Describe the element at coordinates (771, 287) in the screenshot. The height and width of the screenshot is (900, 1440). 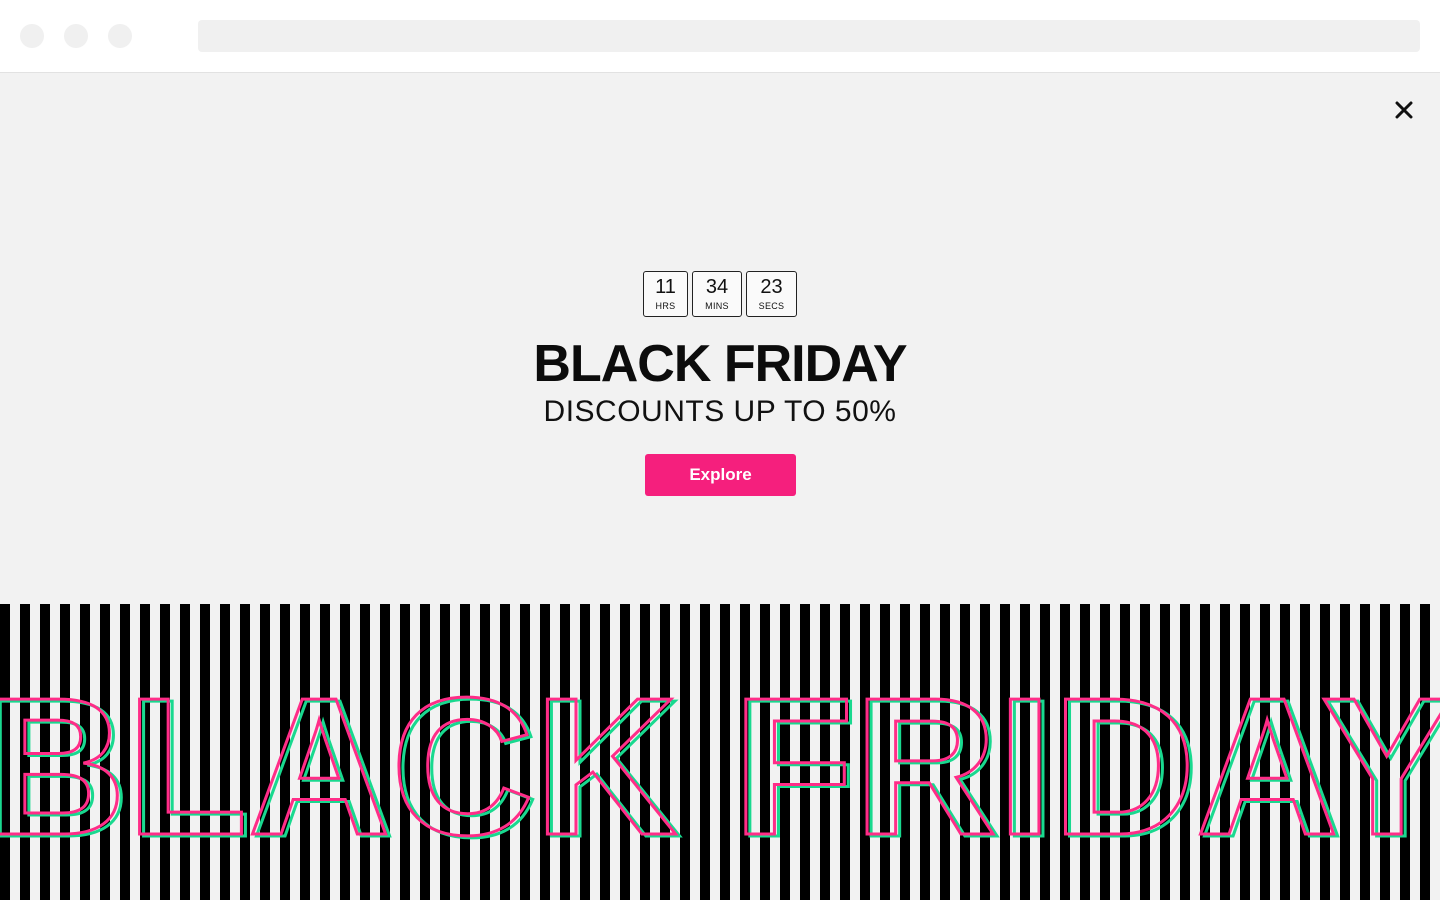
I see `countdown-seconds-value: 23` at that location.